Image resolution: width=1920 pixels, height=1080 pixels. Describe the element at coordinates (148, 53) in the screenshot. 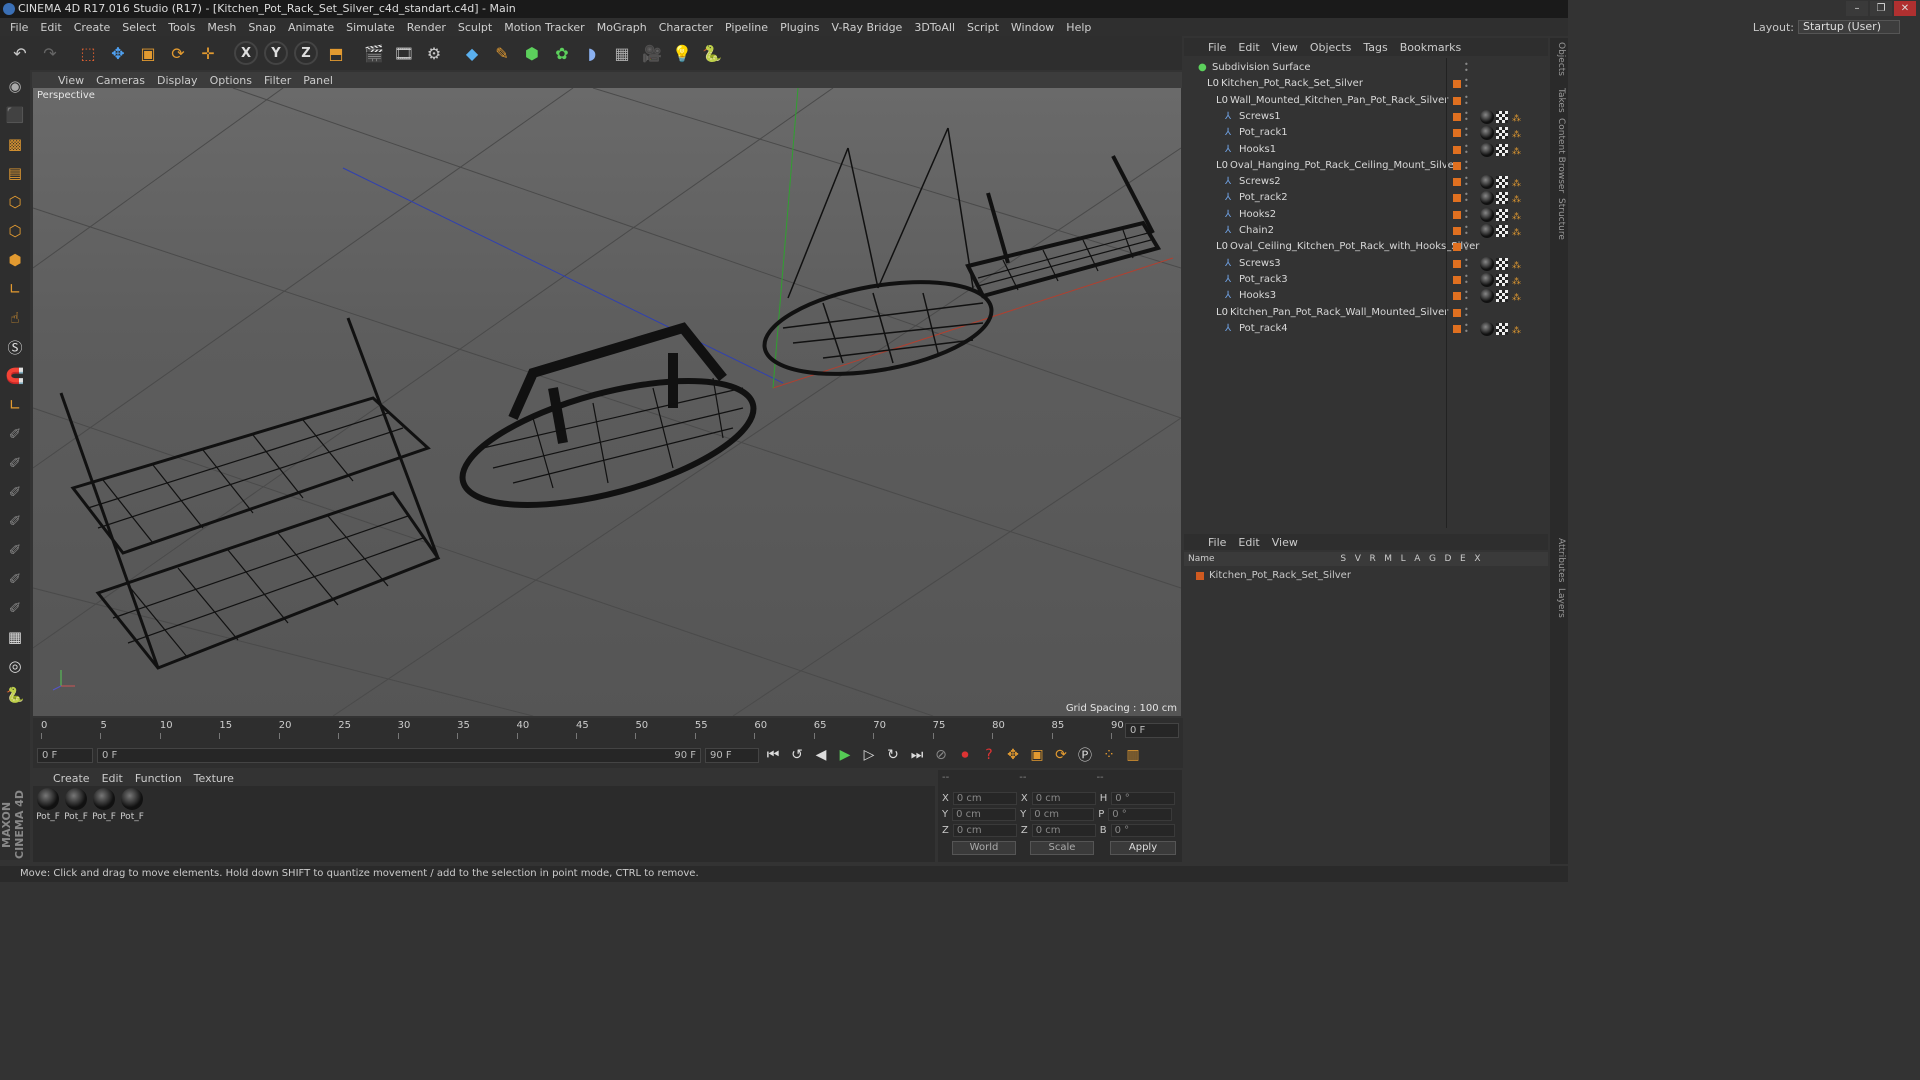

I see `scale-icon: ▣` at that location.